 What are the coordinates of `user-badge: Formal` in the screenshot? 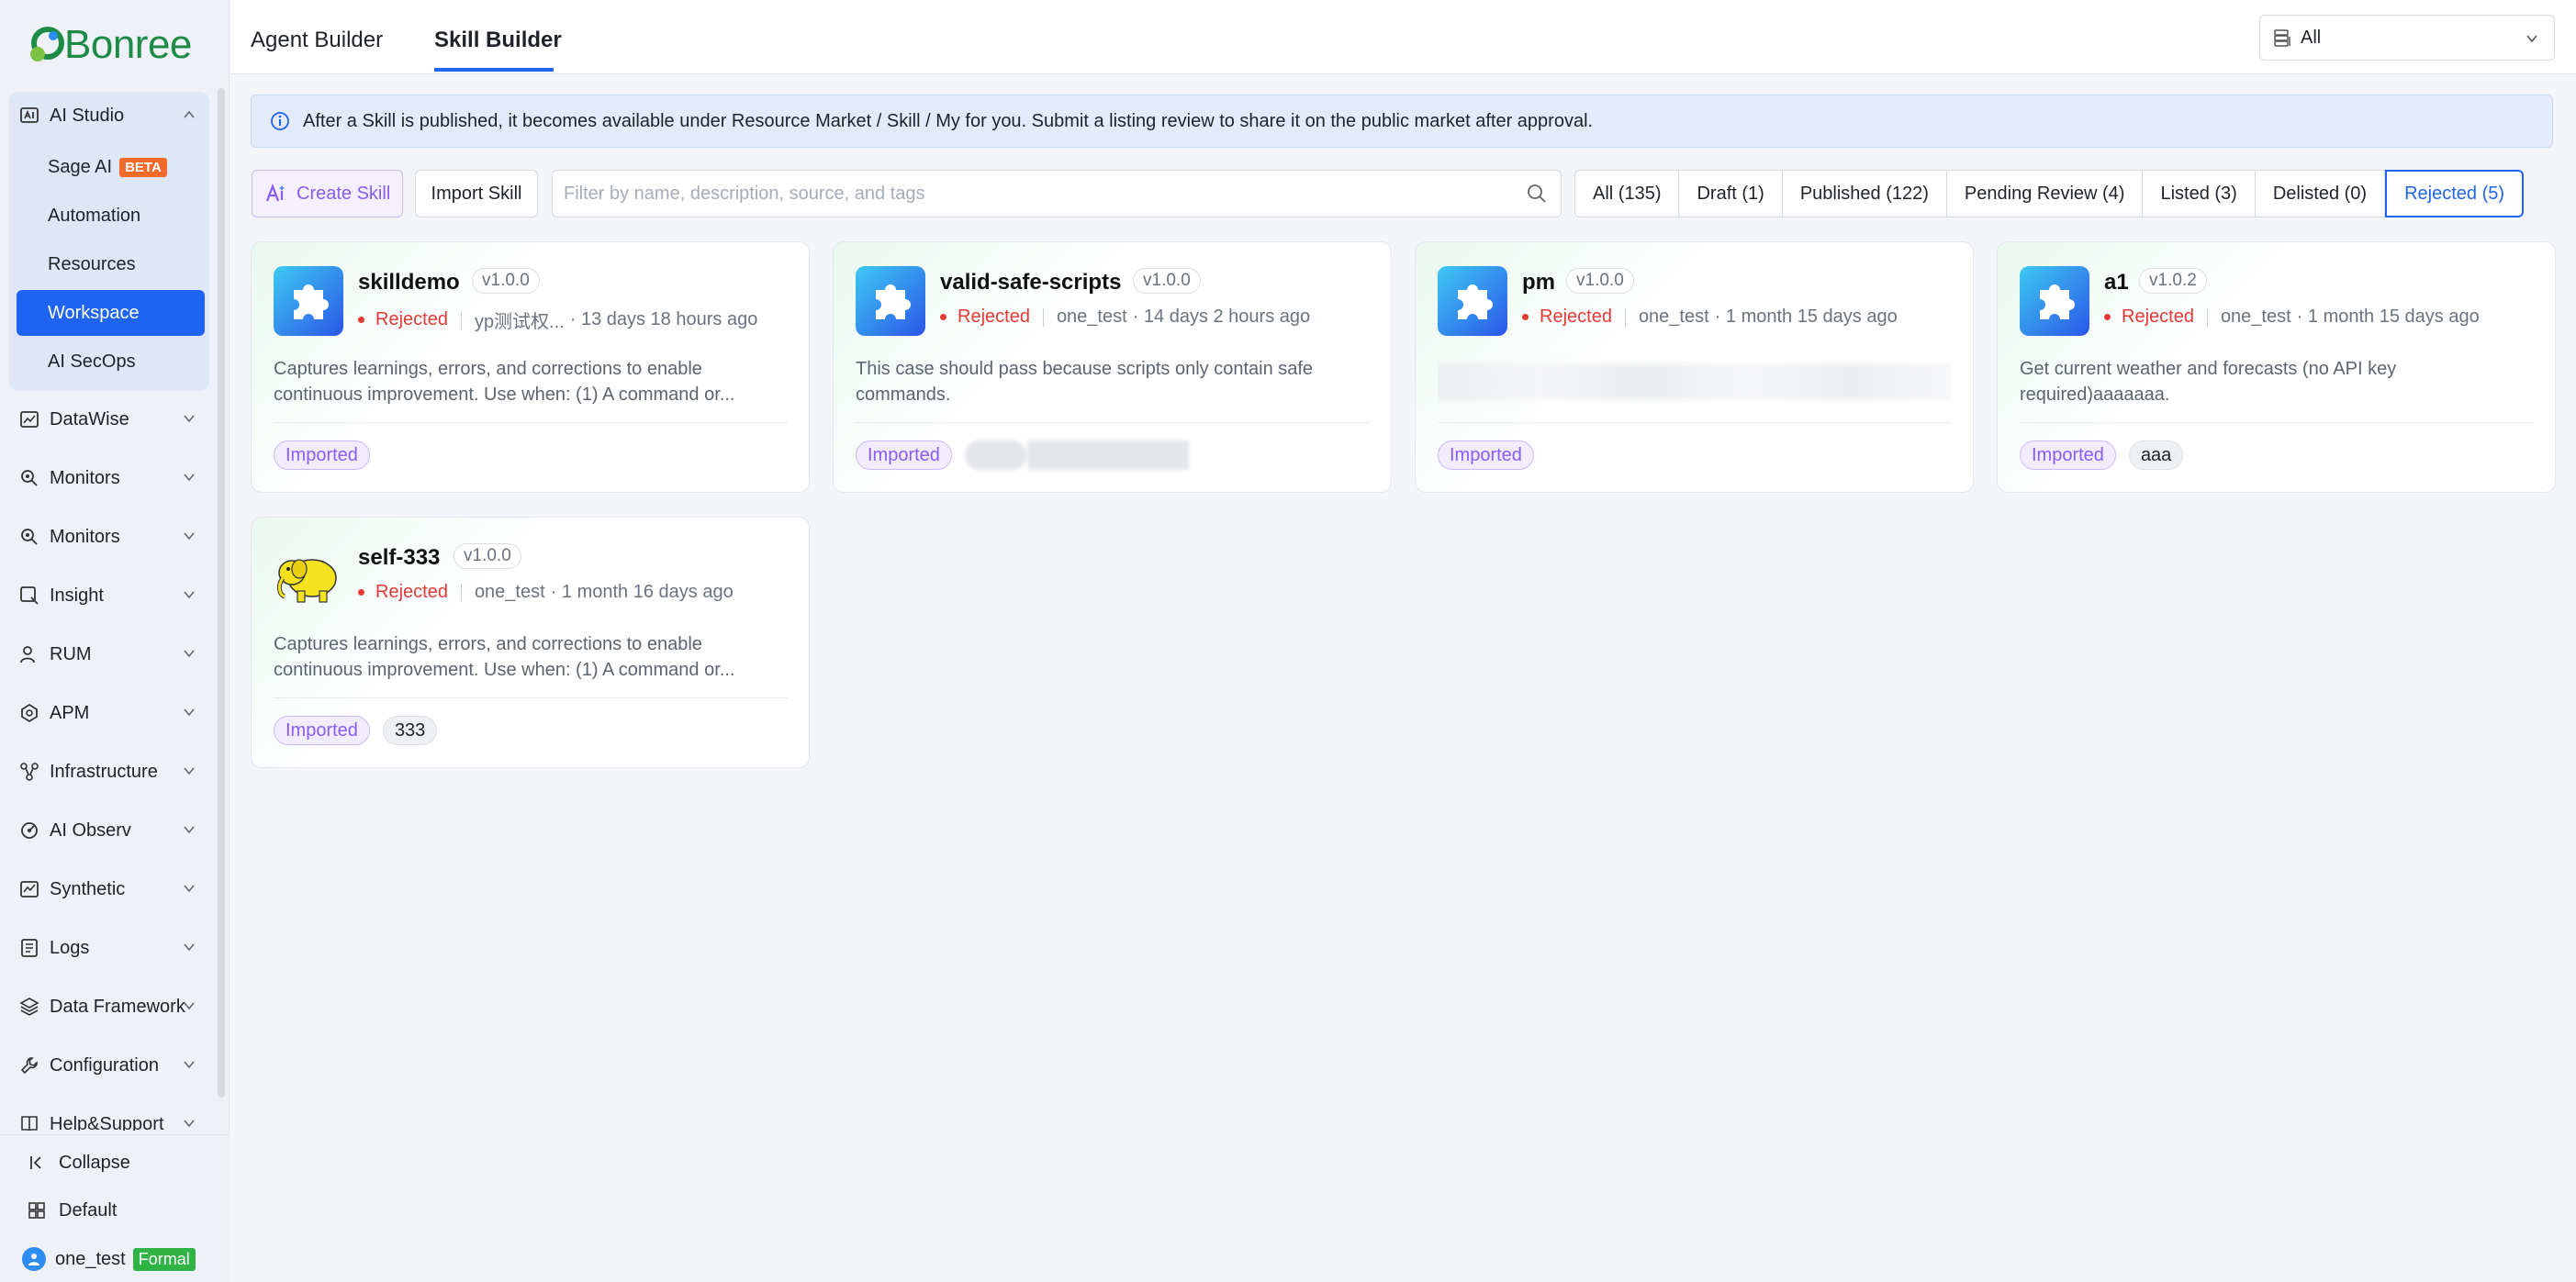 It's located at (164, 1259).